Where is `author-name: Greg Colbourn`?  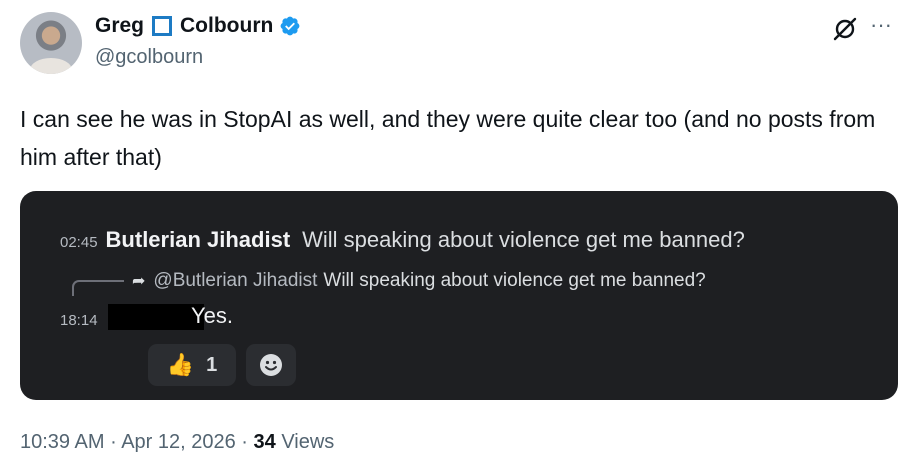
author-name: Greg Colbourn is located at coordinates (198, 26).